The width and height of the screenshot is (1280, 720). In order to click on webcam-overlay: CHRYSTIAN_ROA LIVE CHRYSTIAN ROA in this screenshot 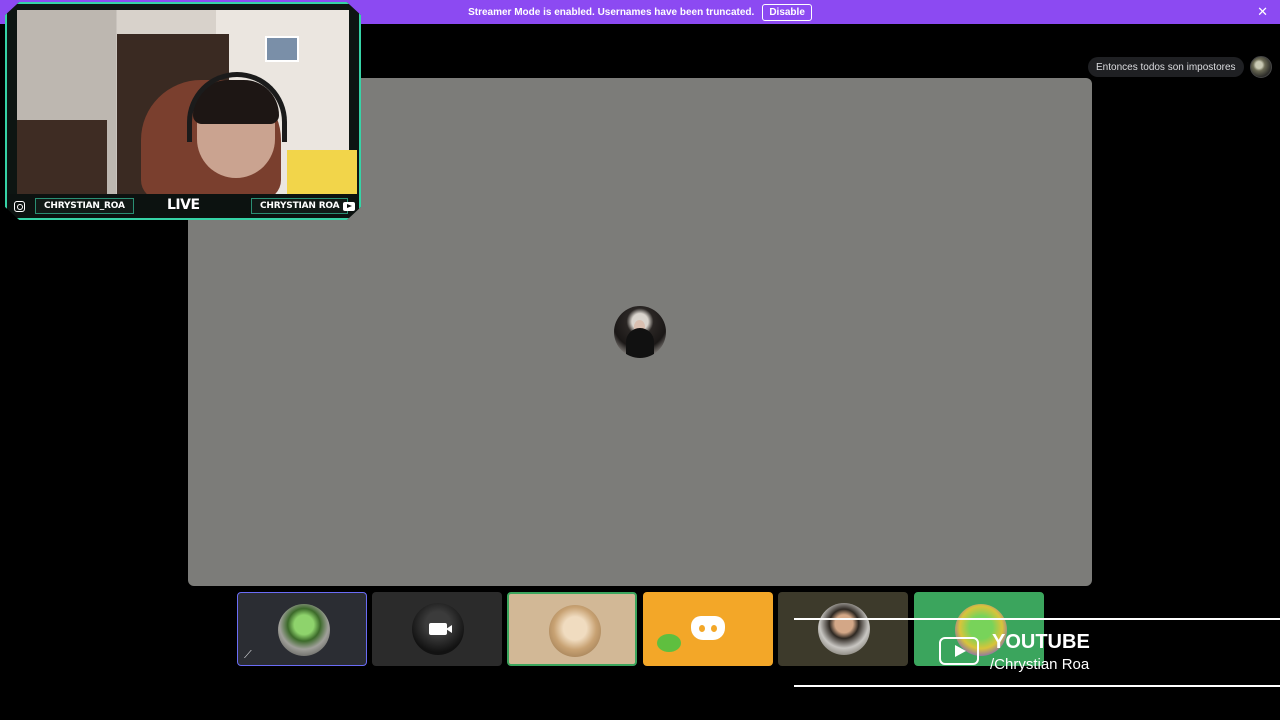, I will do `click(183, 111)`.